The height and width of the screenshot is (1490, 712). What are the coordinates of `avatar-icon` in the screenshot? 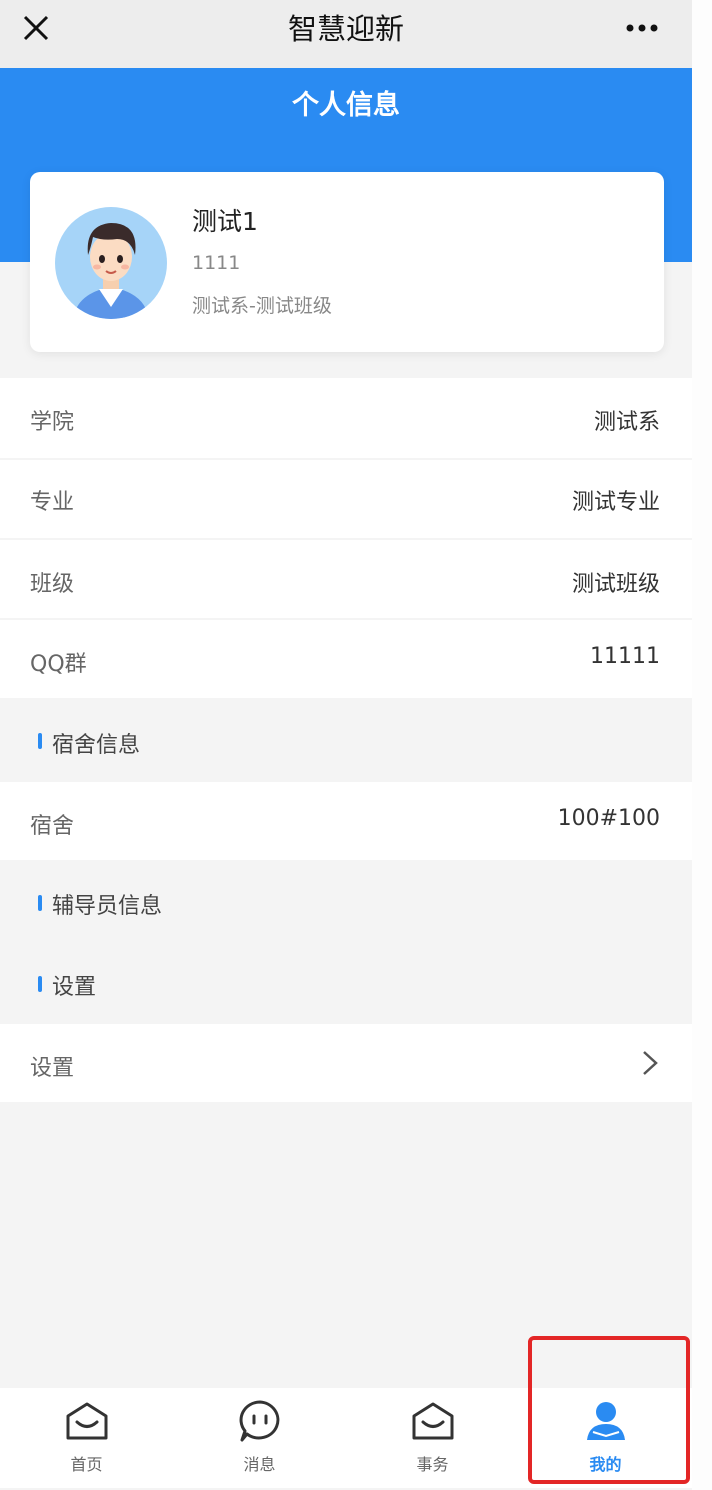 It's located at (111, 263).